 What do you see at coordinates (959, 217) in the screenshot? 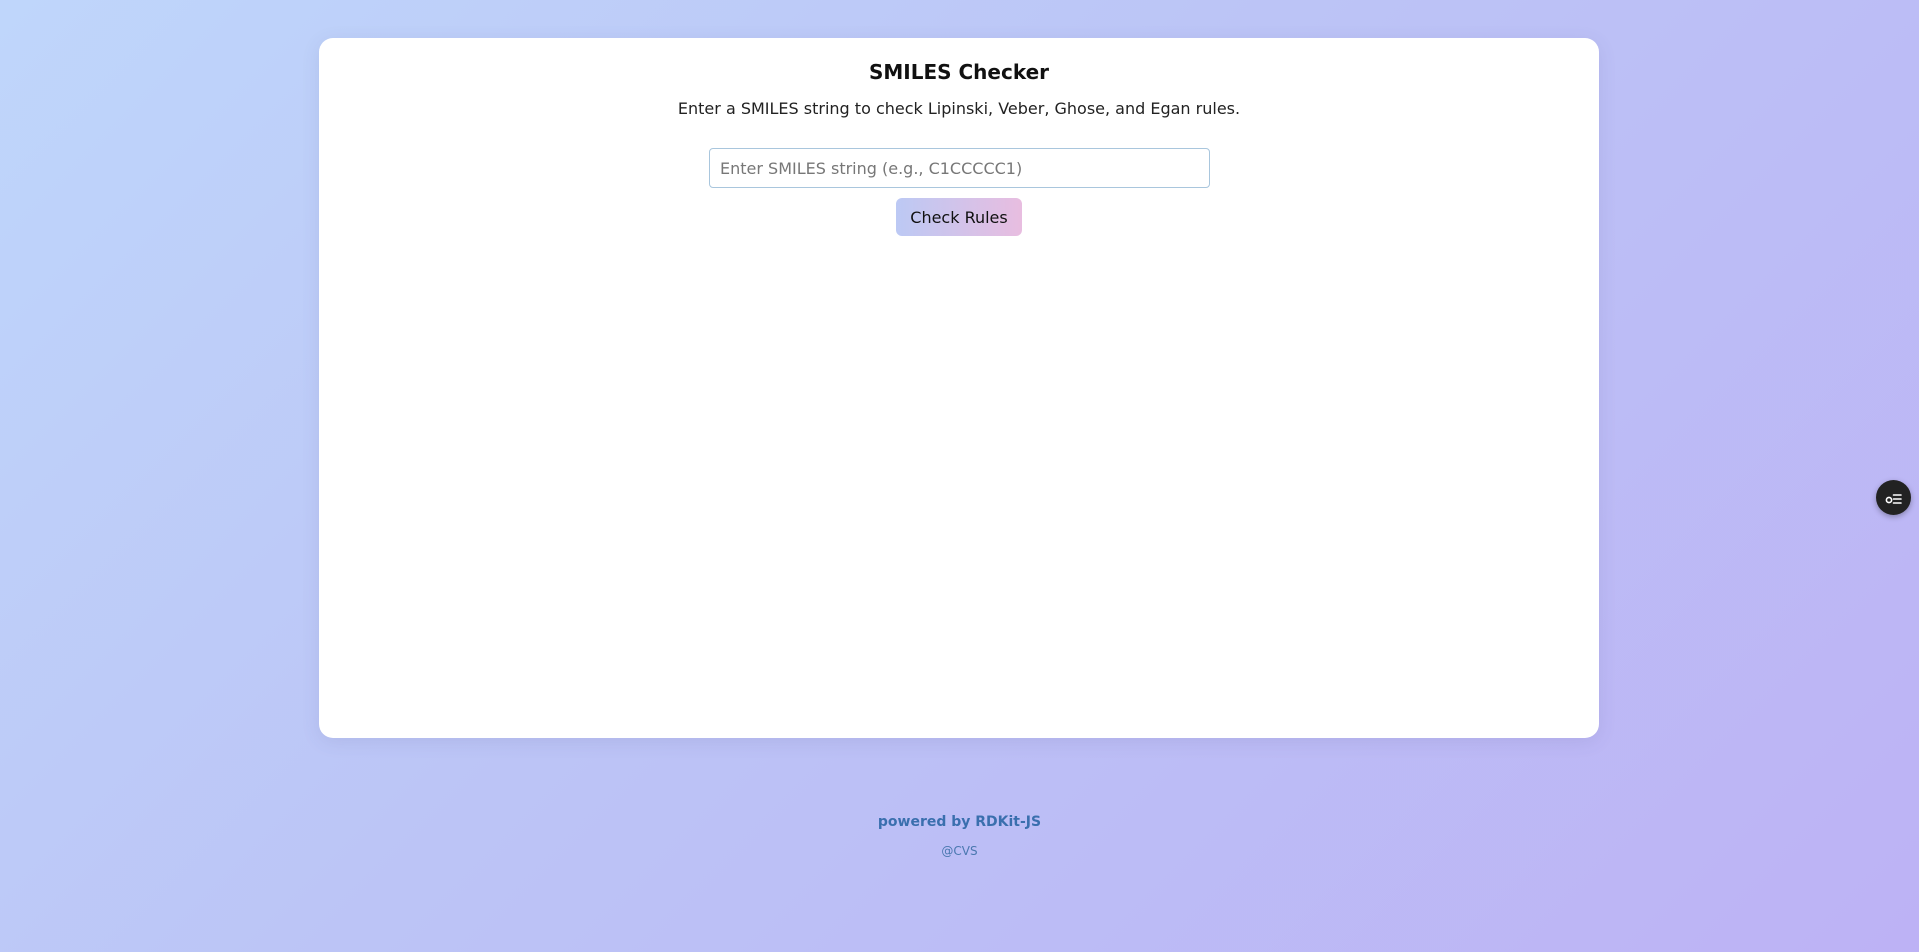
I see `check-rules-button: Check Rules` at bounding box center [959, 217].